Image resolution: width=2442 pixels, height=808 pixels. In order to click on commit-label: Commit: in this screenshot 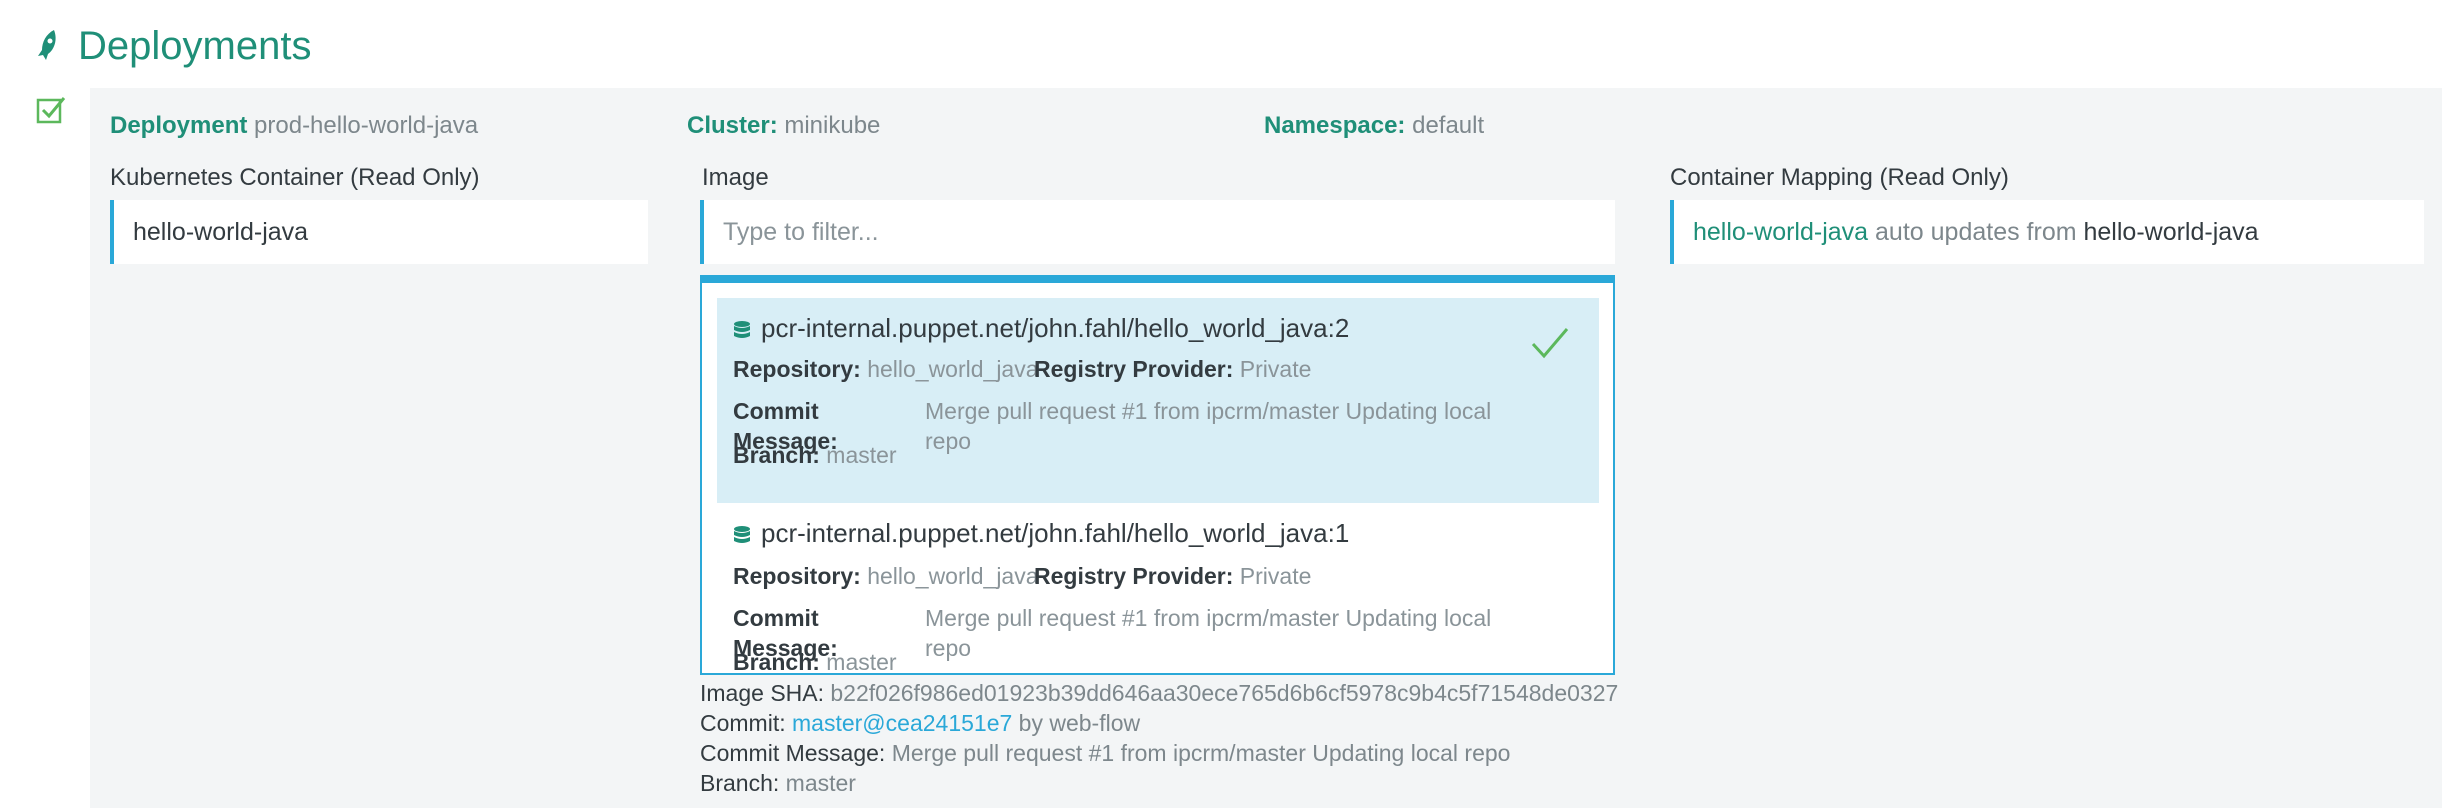, I will do `click(743, 723)`.